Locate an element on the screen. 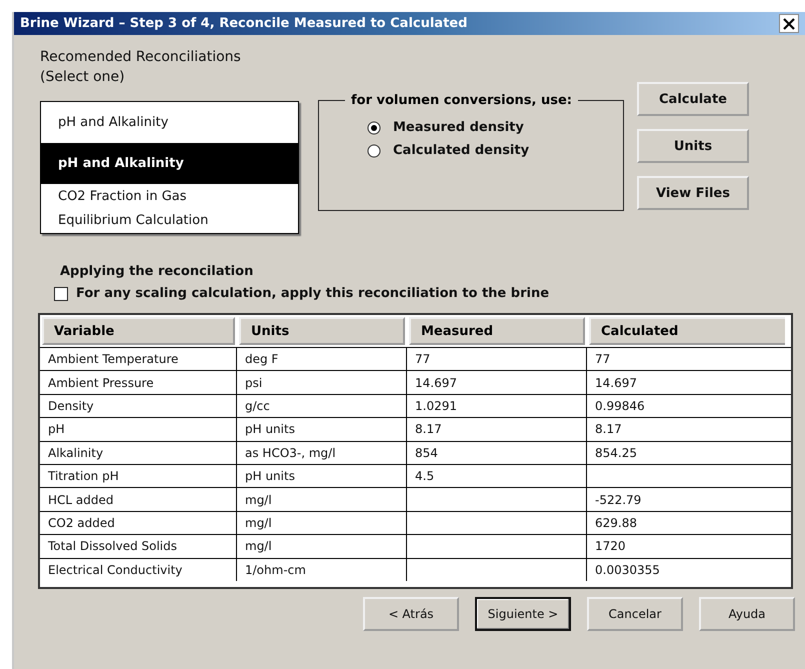  radio-label: Measured density is located at coordinates (458, 127).